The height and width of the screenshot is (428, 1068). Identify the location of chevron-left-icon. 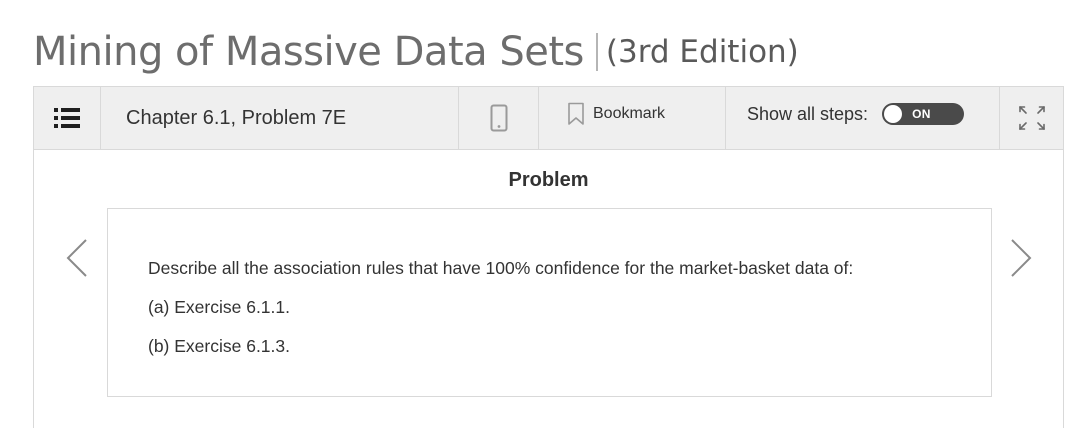
(76, 258).